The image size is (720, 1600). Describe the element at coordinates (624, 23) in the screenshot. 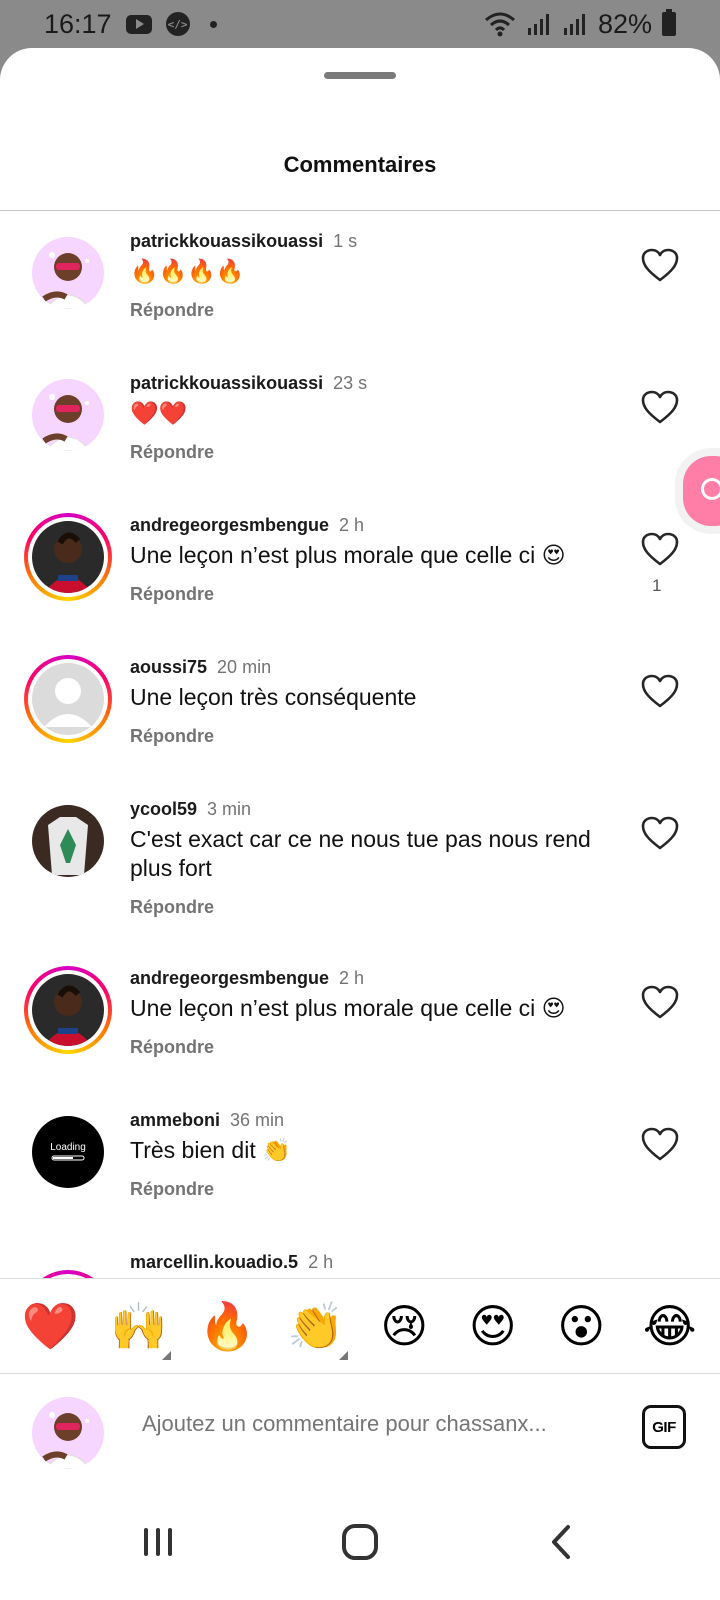

I see `battery-percent: 82%` at that location.